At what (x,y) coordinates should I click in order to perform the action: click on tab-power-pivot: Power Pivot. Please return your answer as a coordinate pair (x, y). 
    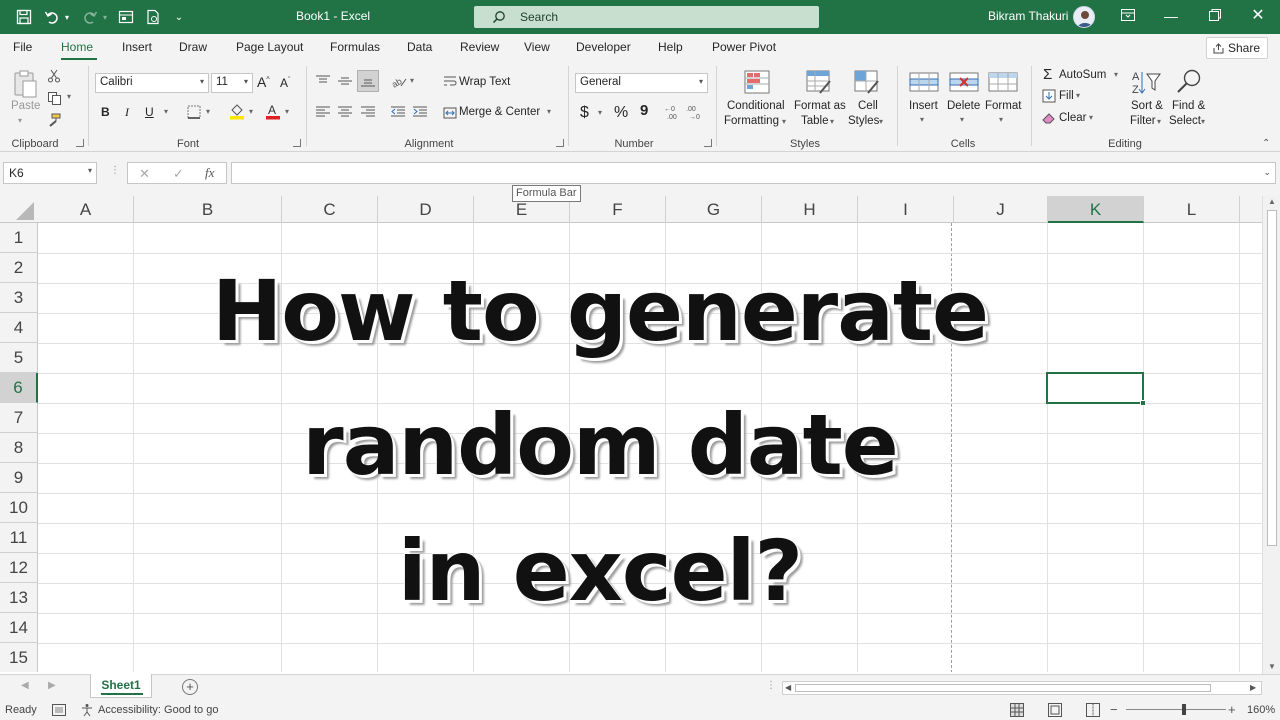
    Looking at the image, I should click on (744, 47).